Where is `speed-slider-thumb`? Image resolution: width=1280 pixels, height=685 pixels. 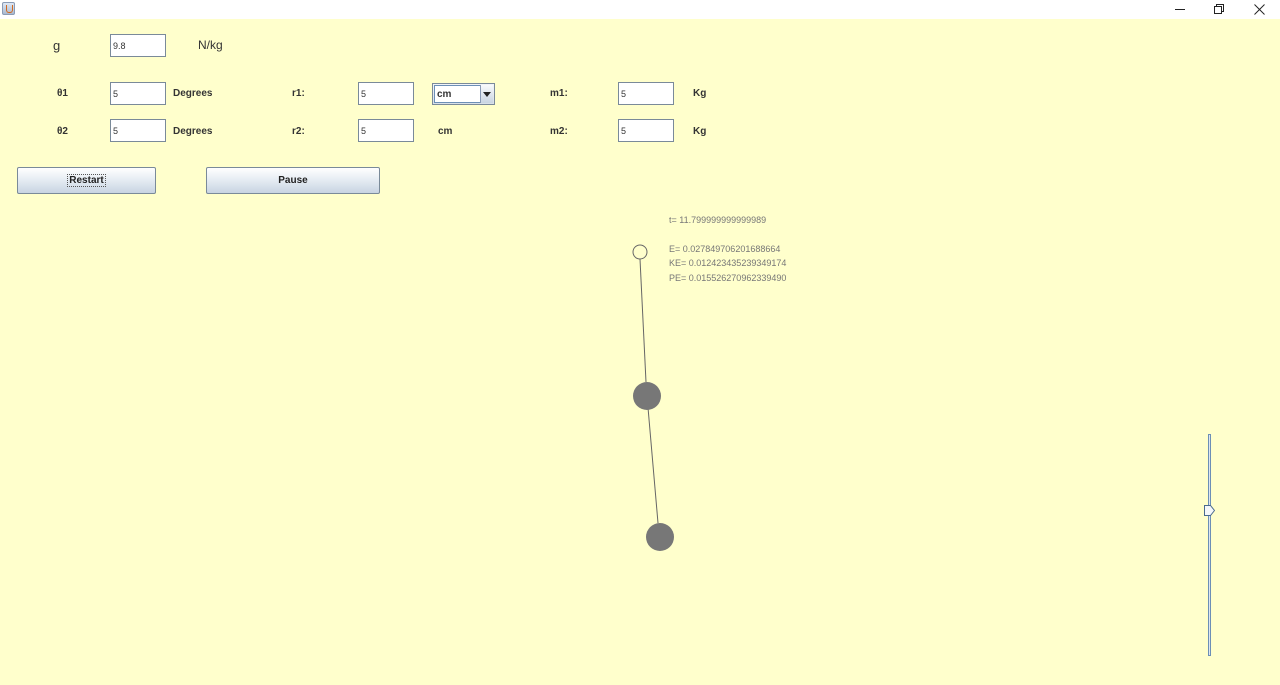
speed-slider-thumb is located at coordinates (1209, 510).